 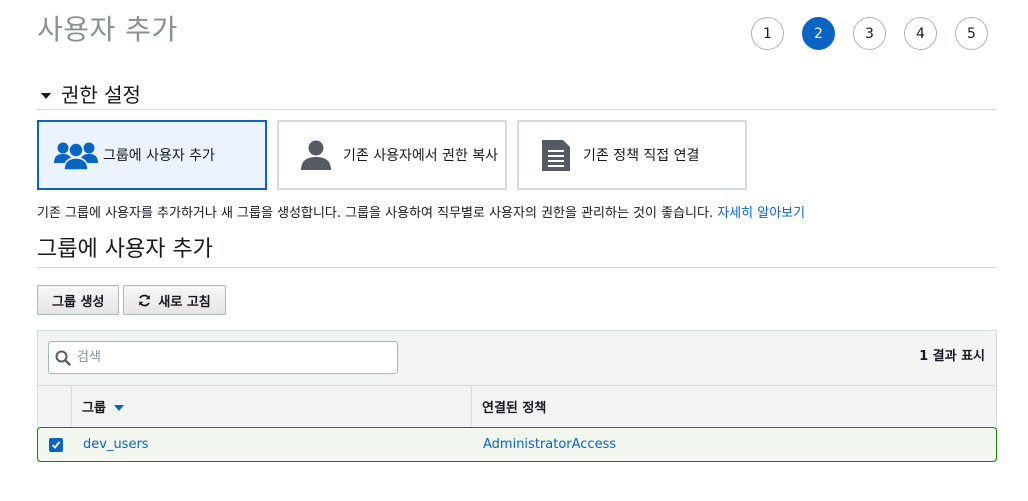 I want to click on permissions-section-header: 권한 설정, so click(x=517, y=94).